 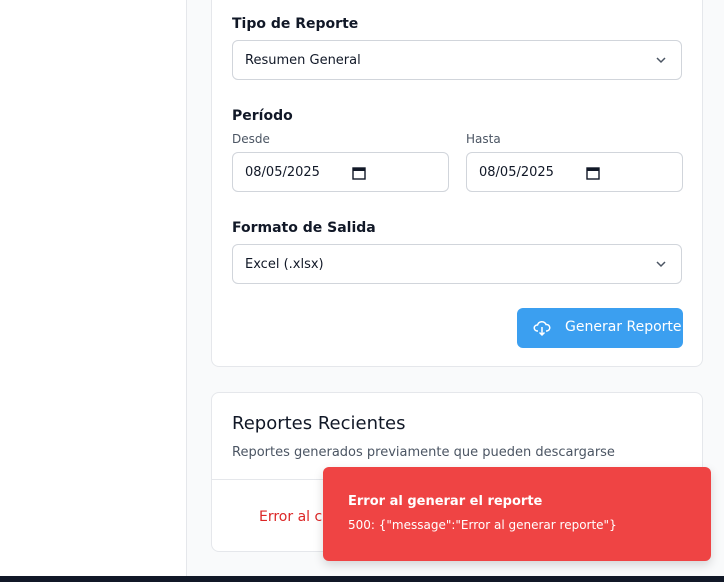 What do you see at coordinates (340, 172) in the screenshot?
I see `from-date-input: 08/05/2025` at bounding box center [340, 172].